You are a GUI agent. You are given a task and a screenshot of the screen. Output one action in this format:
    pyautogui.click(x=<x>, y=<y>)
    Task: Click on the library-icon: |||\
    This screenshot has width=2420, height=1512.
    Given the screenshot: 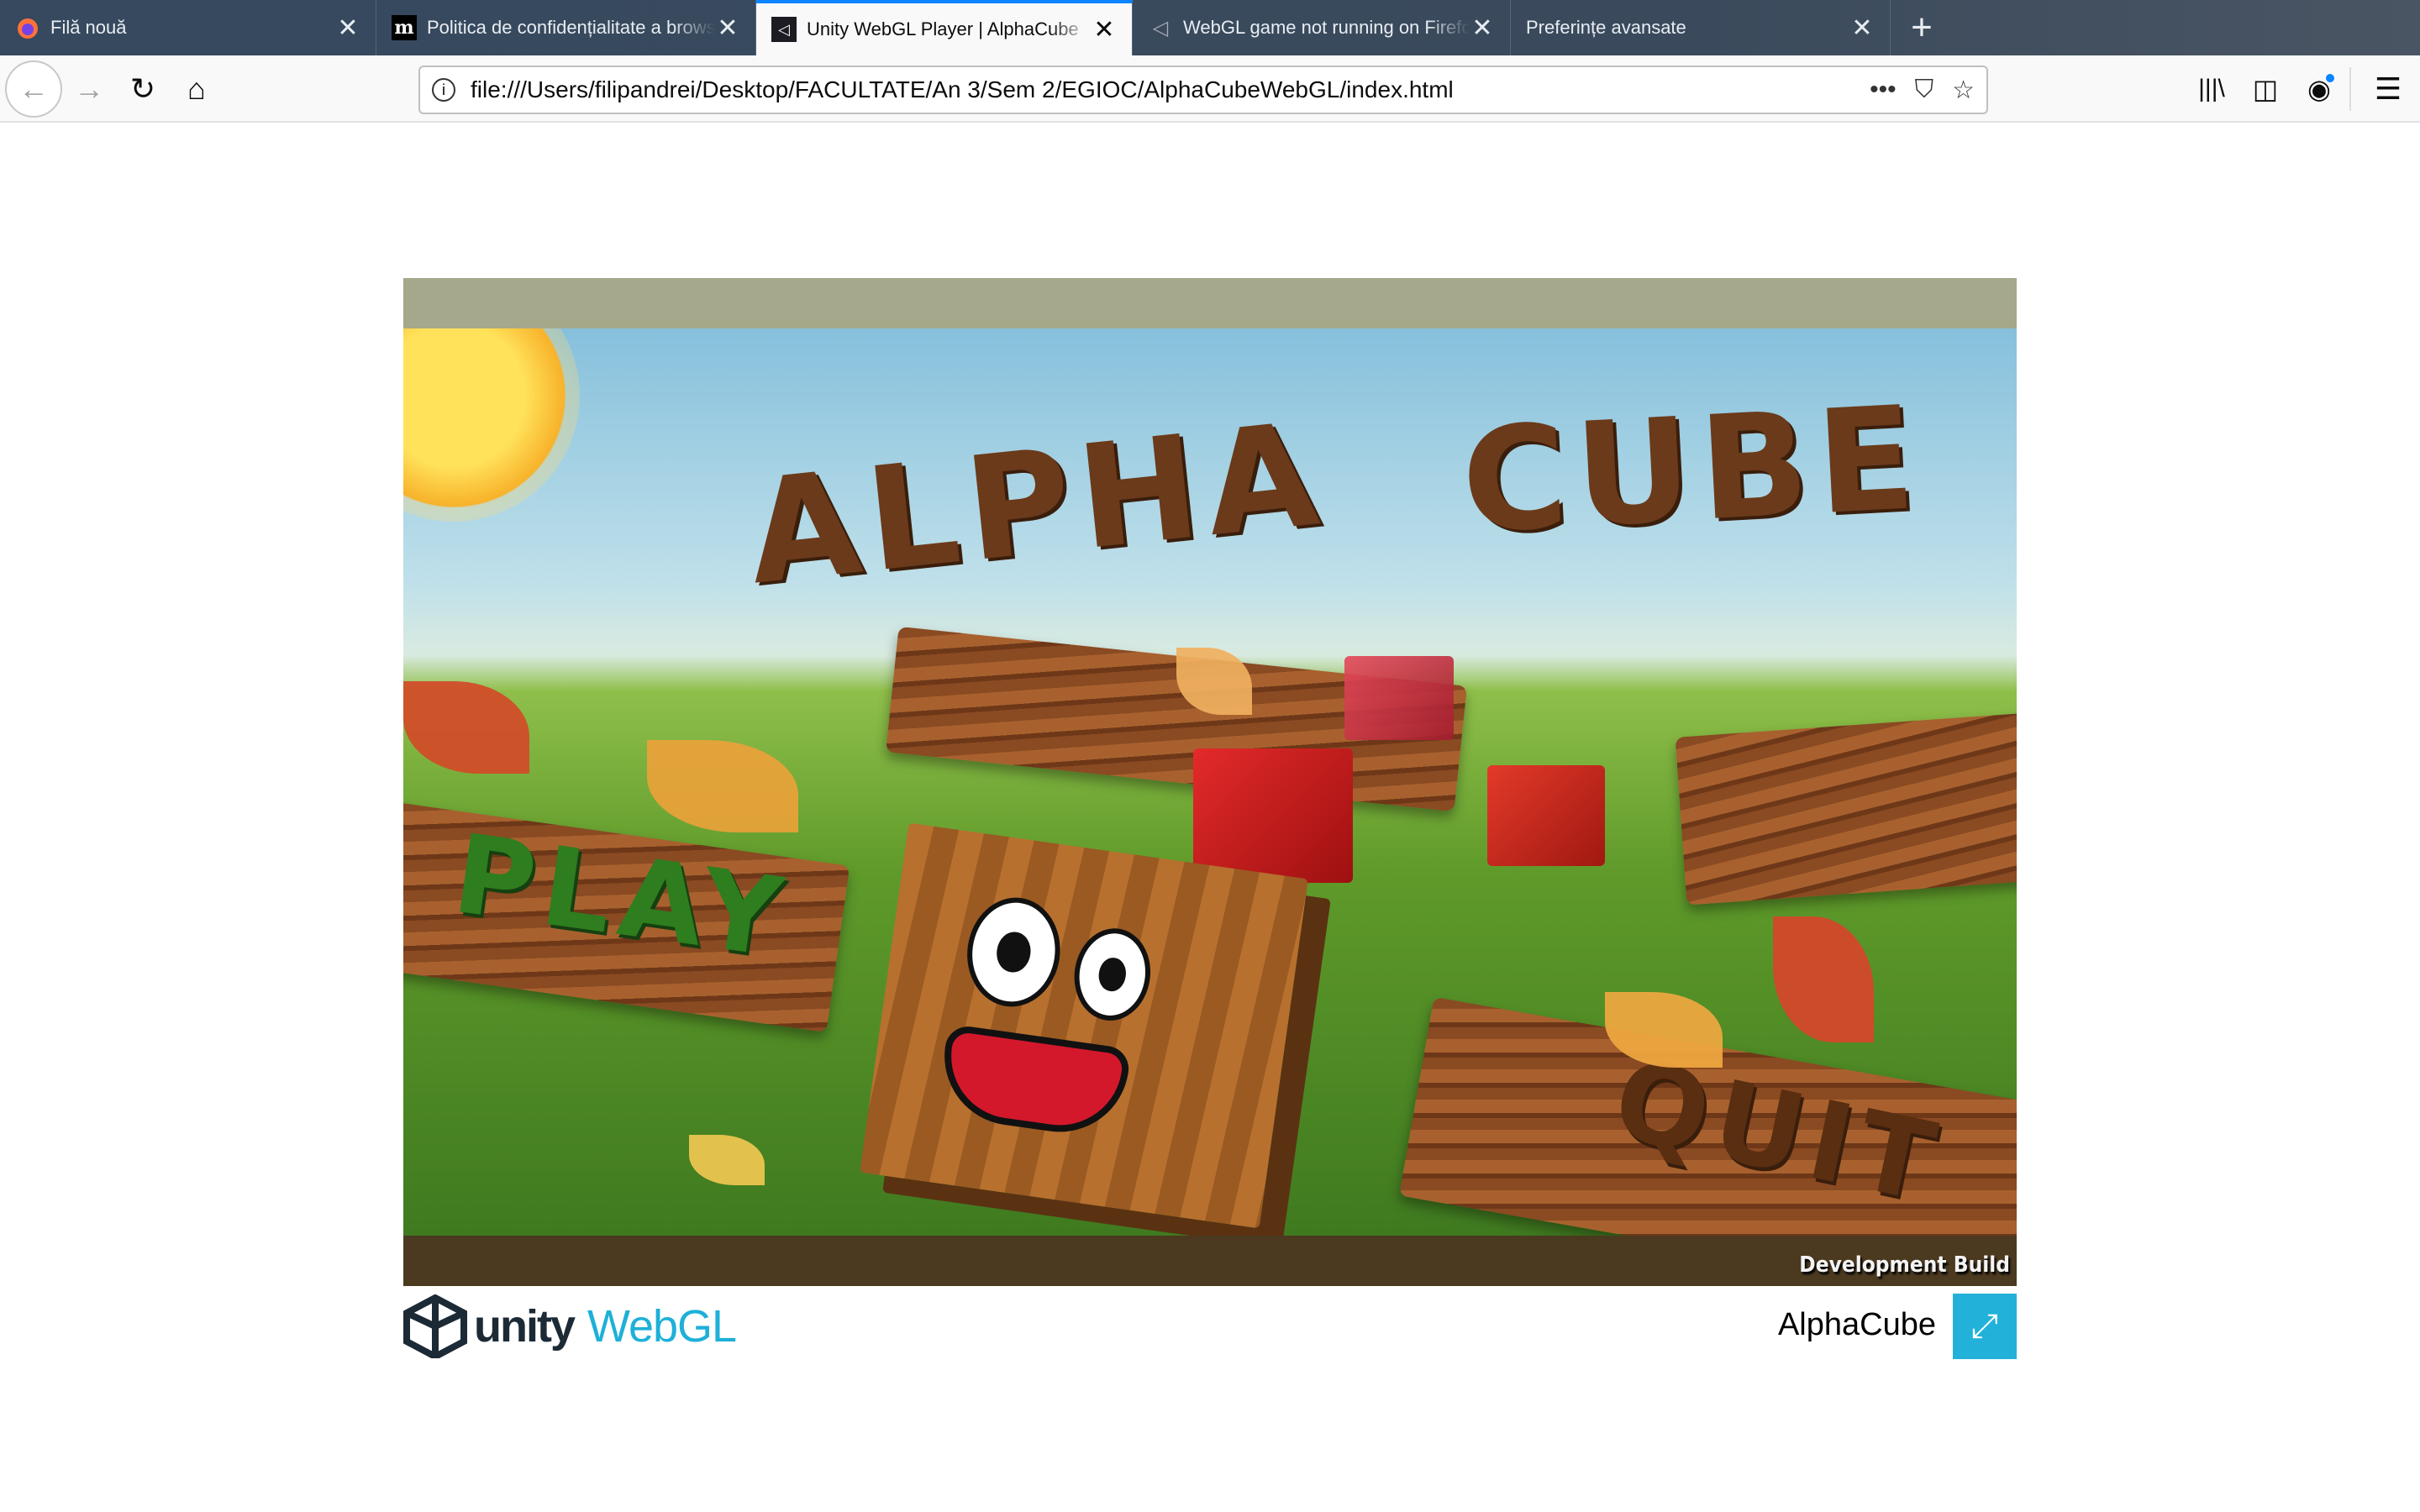 What is the action you would take?
    pyautogui.click(x=2211, y=89)
    